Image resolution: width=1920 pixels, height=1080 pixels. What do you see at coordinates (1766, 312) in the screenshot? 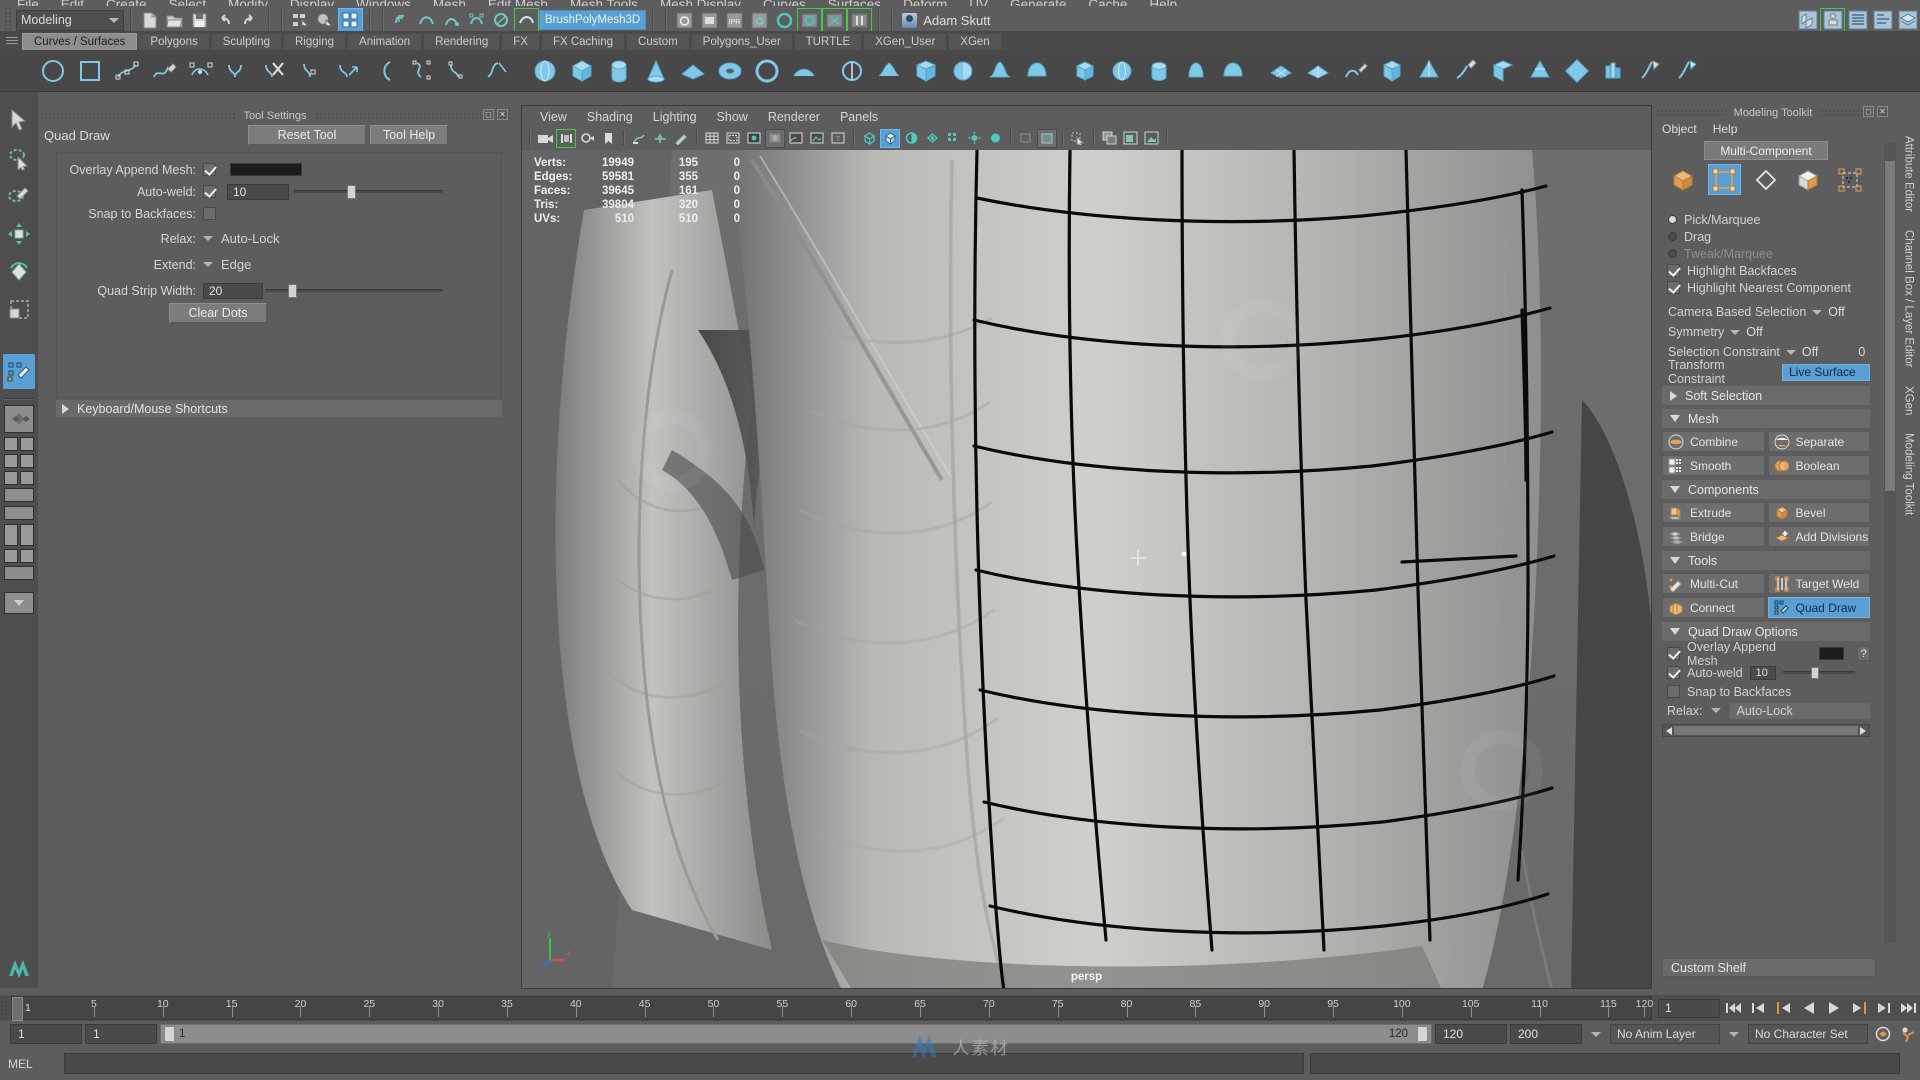
I see `camera-based-selection-row: Camera Based Selection Off` at bounding box center [1766, 312].